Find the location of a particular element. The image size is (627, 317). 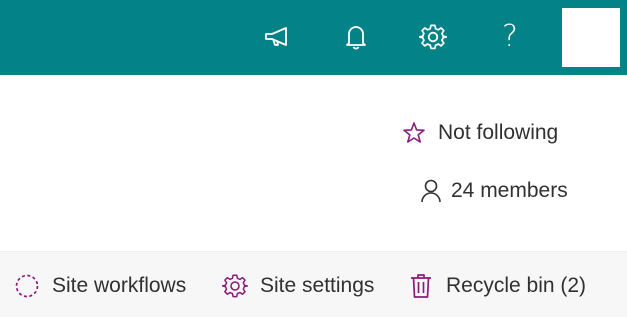

members-info: 24 members is located at coordinates (494, 191).